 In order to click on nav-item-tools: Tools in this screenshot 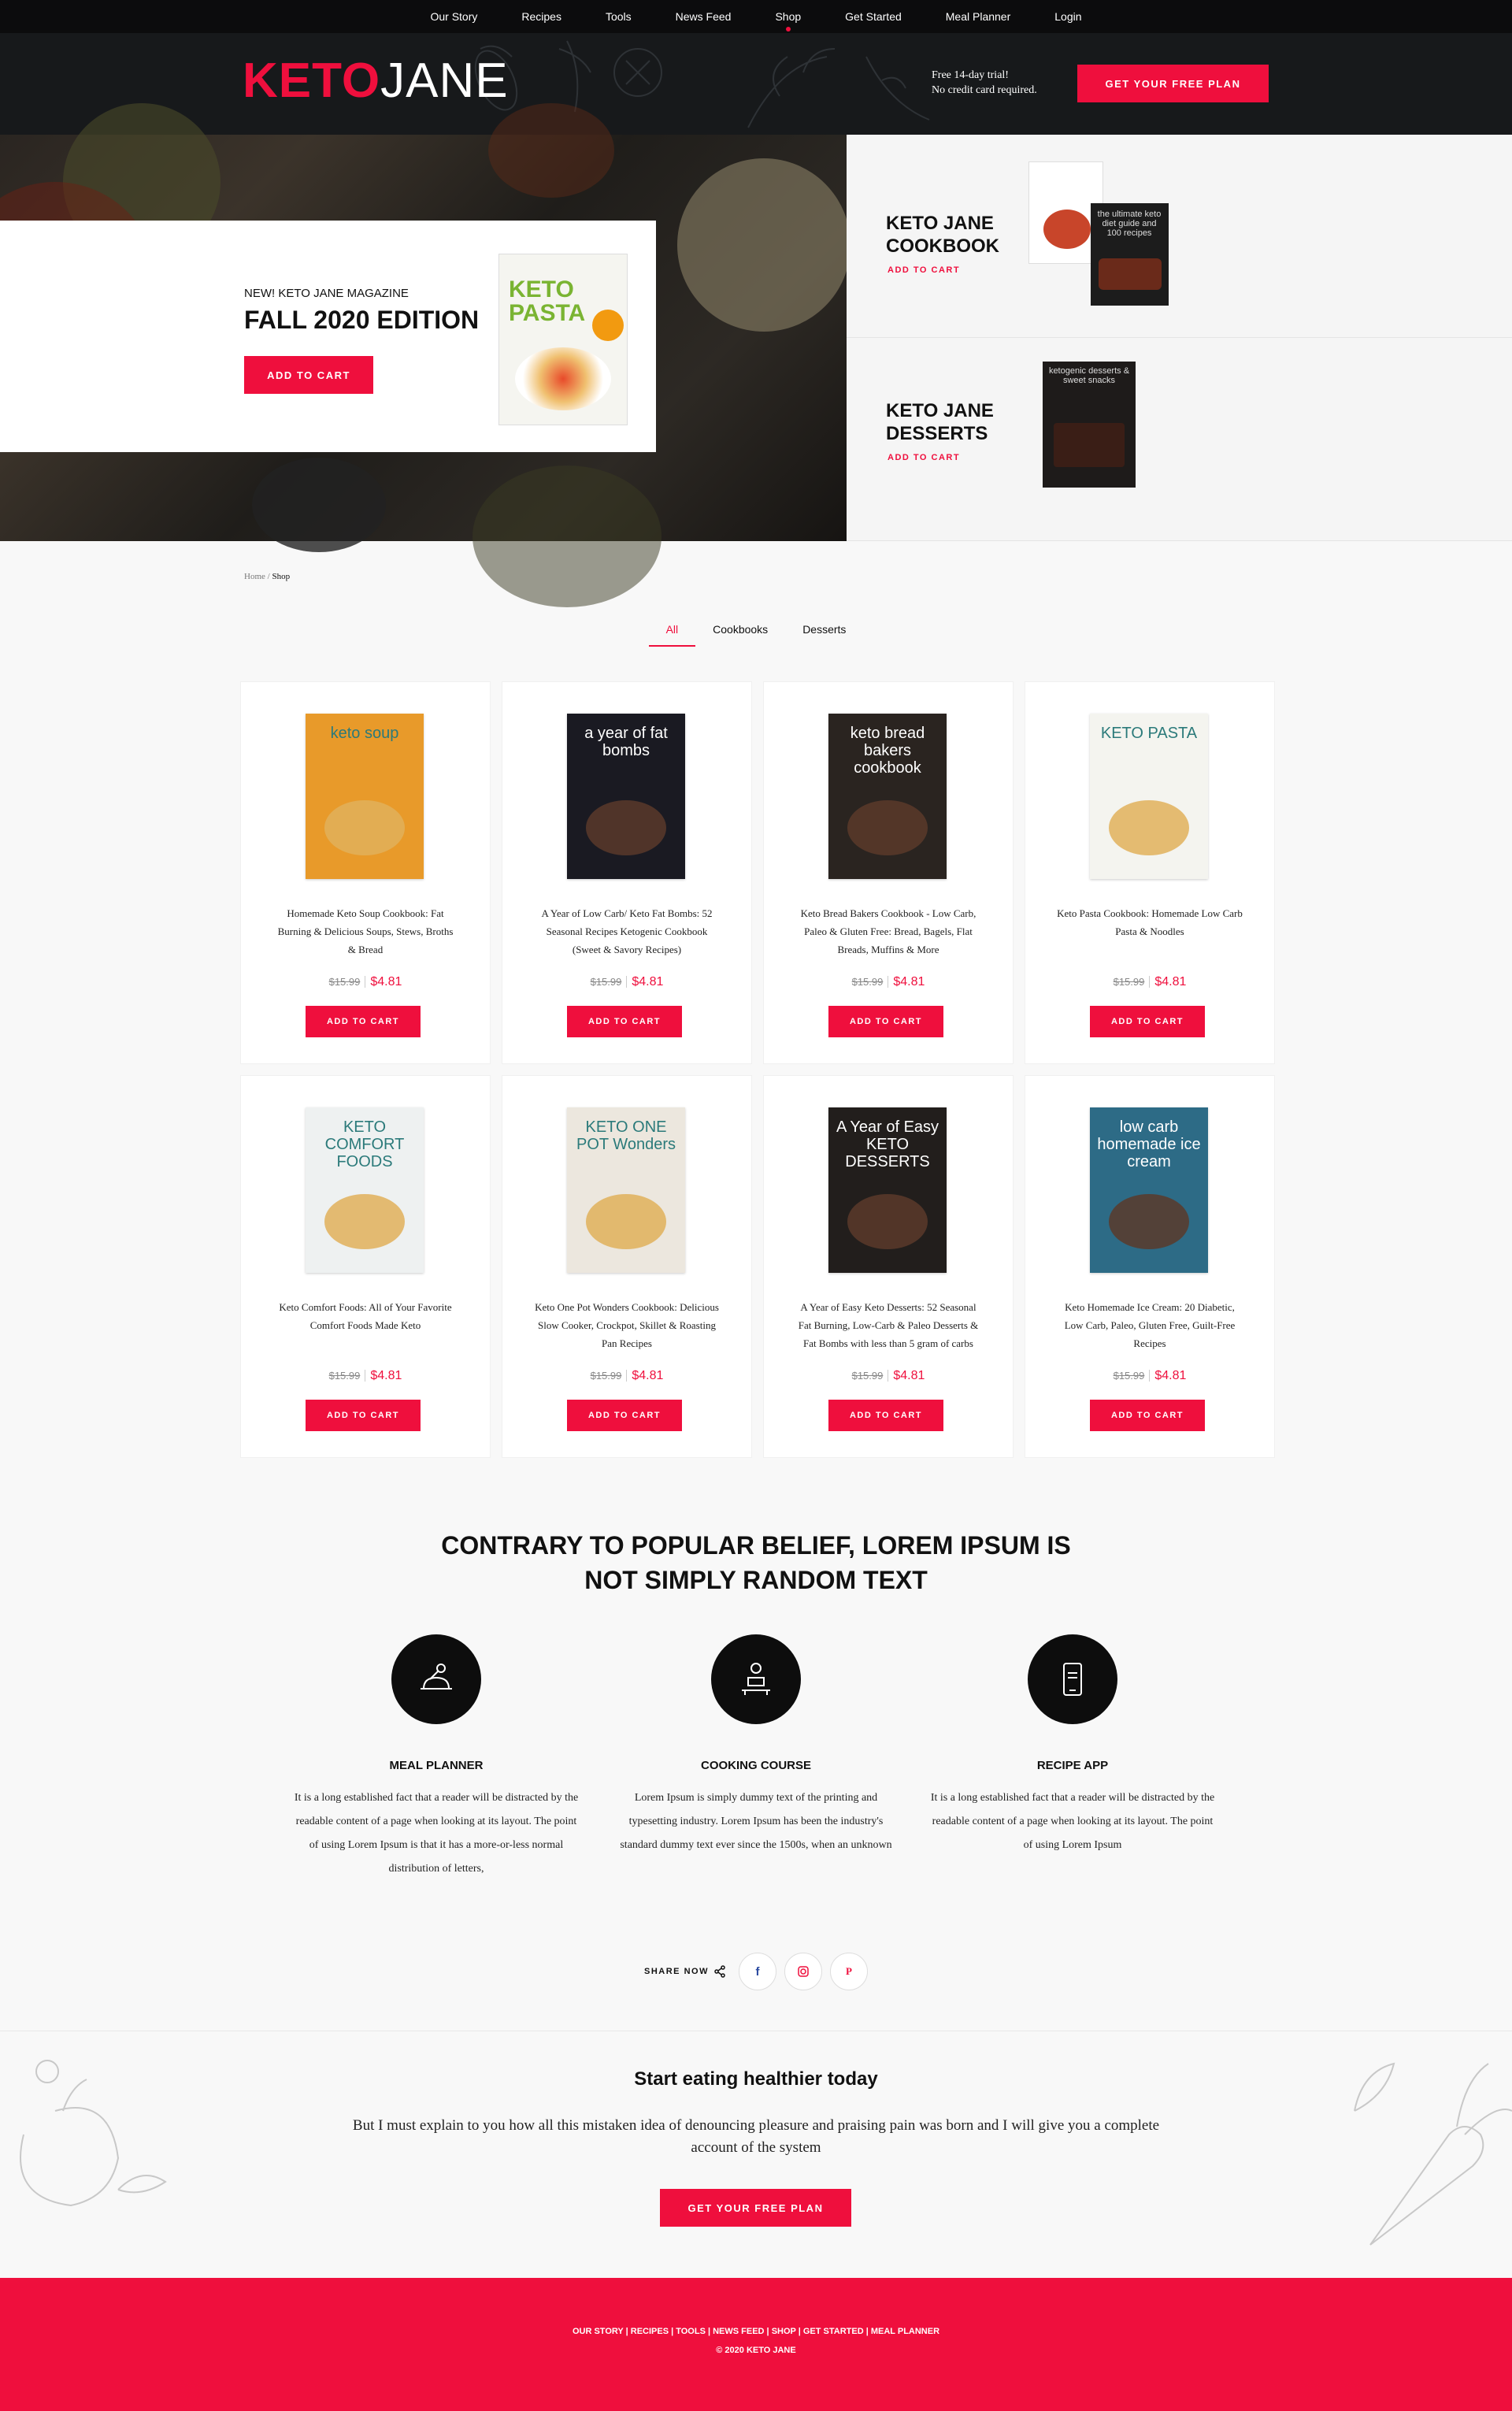, I will do `click(619, 16)`.